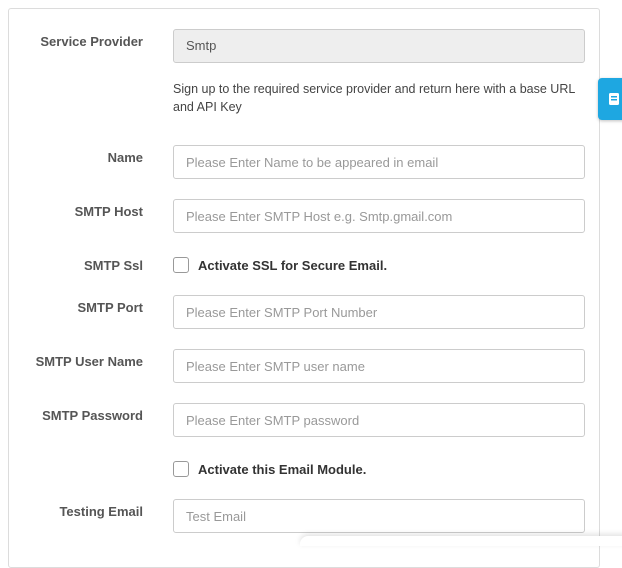  Describe the element at coordinates (101, 511) in the screenshot. I see `testing-email-label: Testing Email` at that location.